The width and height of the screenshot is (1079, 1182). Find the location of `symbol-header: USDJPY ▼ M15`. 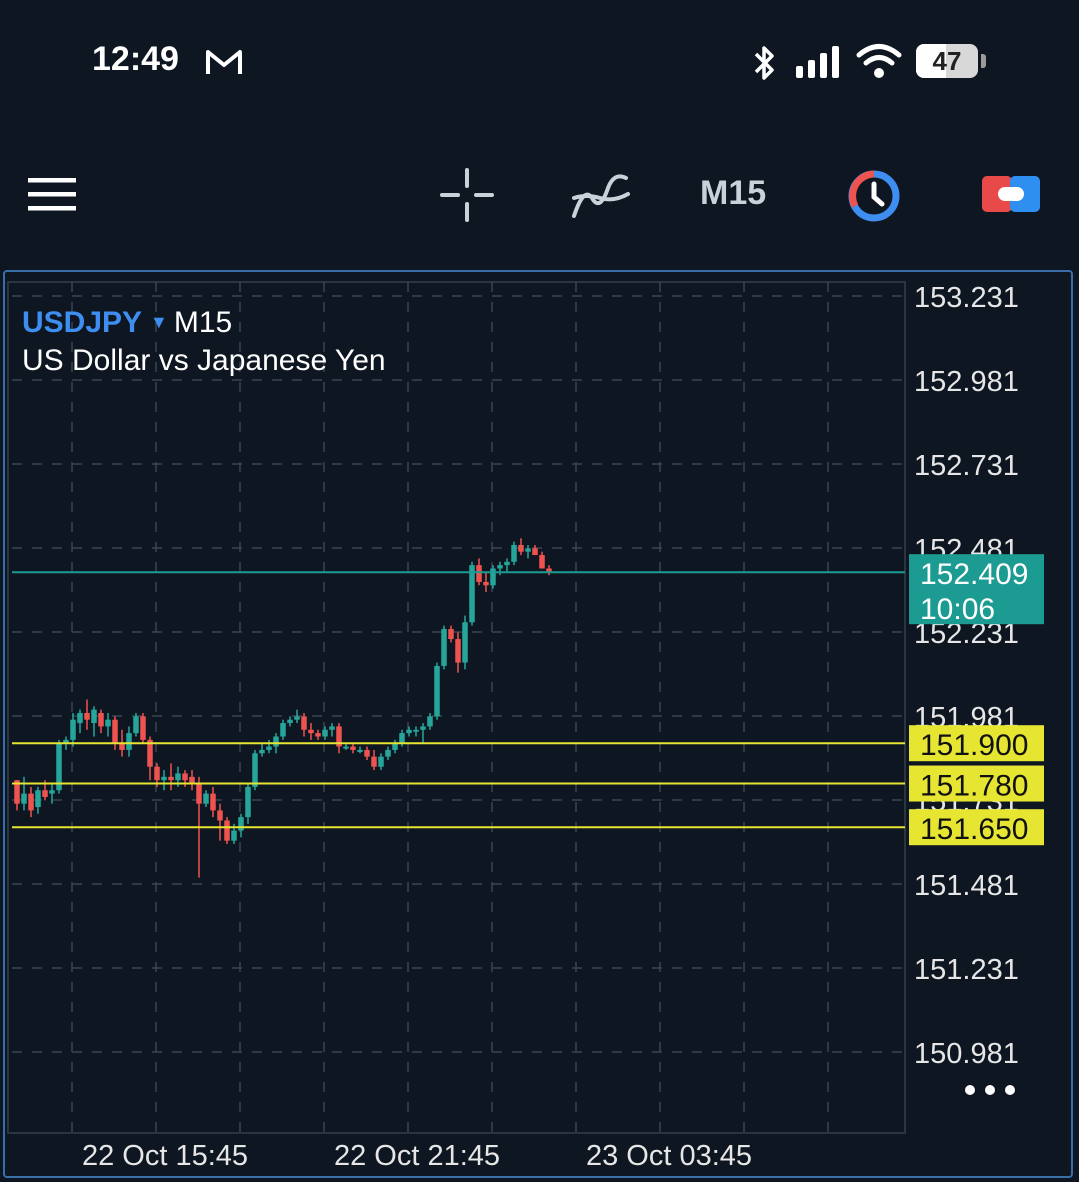

symbol-header: USDJPY ▼ M15 is located at coordinates (127, 323).